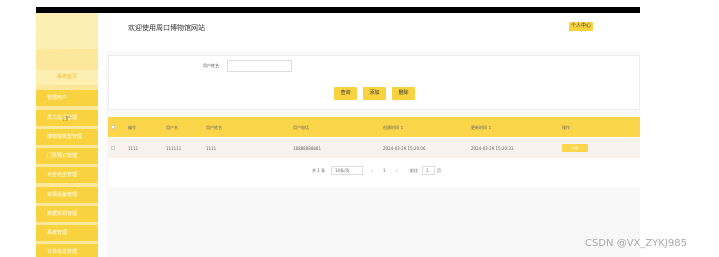  What do you see at coordinates (132, 127) in the screenshot?
I see `column-header: 编号` at bounding box center [132, 127].